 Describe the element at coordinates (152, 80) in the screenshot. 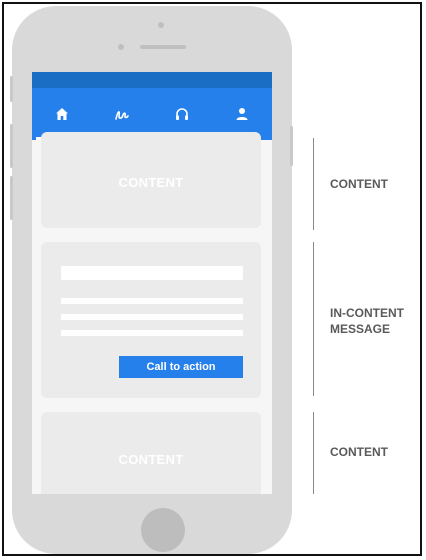

I see `status-bar` at that location.